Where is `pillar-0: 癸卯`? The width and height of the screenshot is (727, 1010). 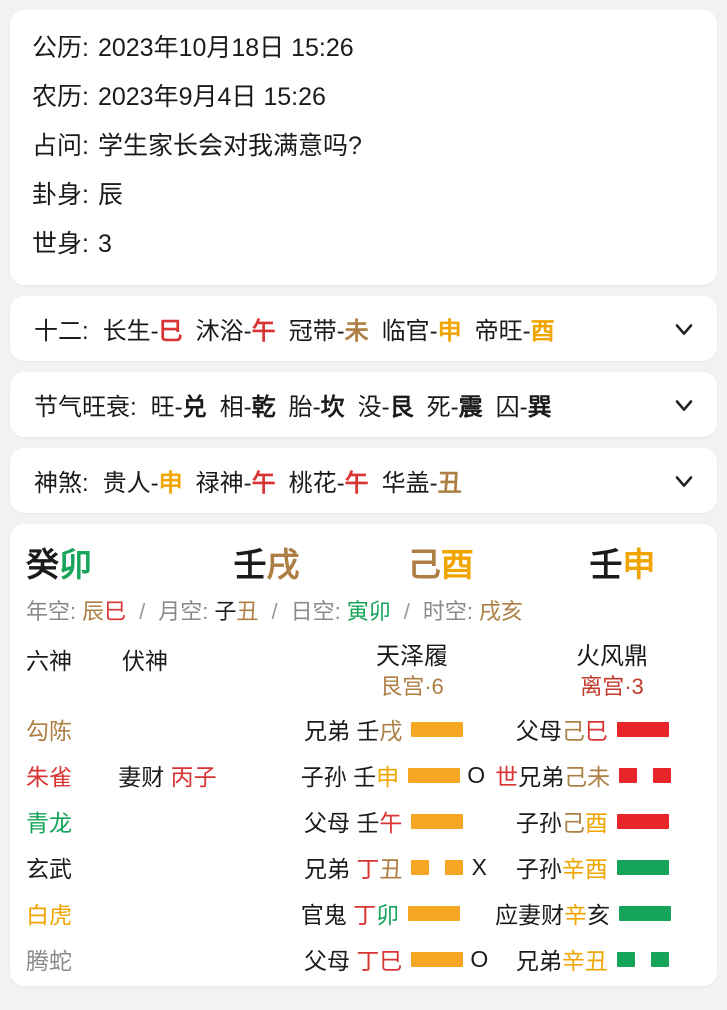
pillar-0: 癸卯 is located at coordinates (94, 562).